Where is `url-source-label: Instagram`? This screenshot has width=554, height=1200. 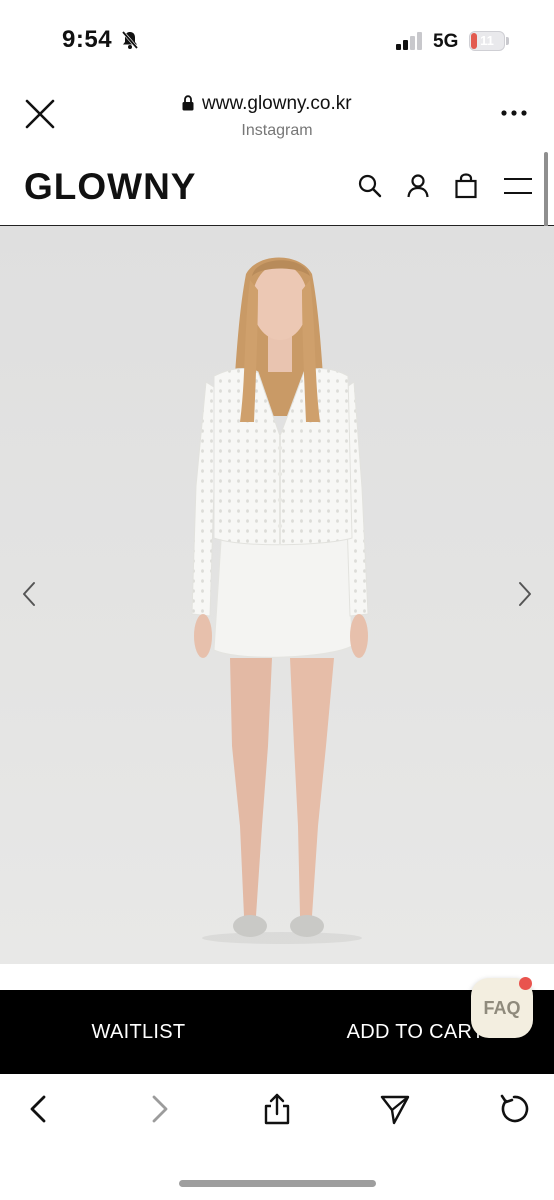
url-source-label: Instagram is located at coordinates (277, 130).